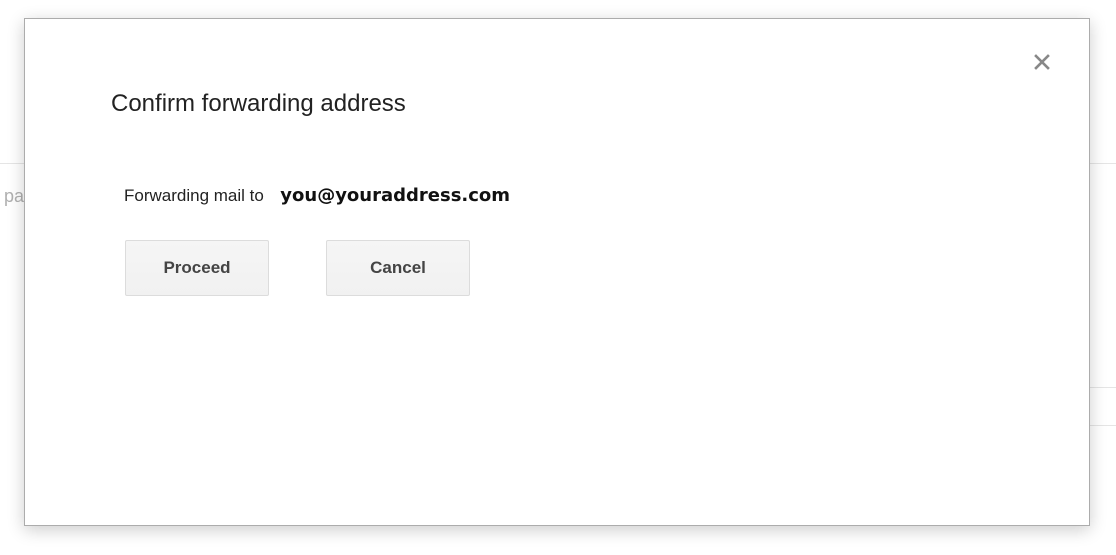 The height and width of the screenshot is (555, 1116). Describe the element at coordinates (194, 195) in the screenshot. I see `forwarding-label: Forwarding mail to` at that location.